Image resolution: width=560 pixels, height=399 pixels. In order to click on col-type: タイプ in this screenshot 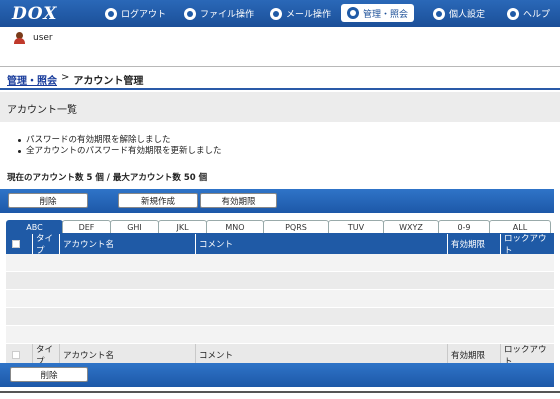, I will do `click(46, 245)`.